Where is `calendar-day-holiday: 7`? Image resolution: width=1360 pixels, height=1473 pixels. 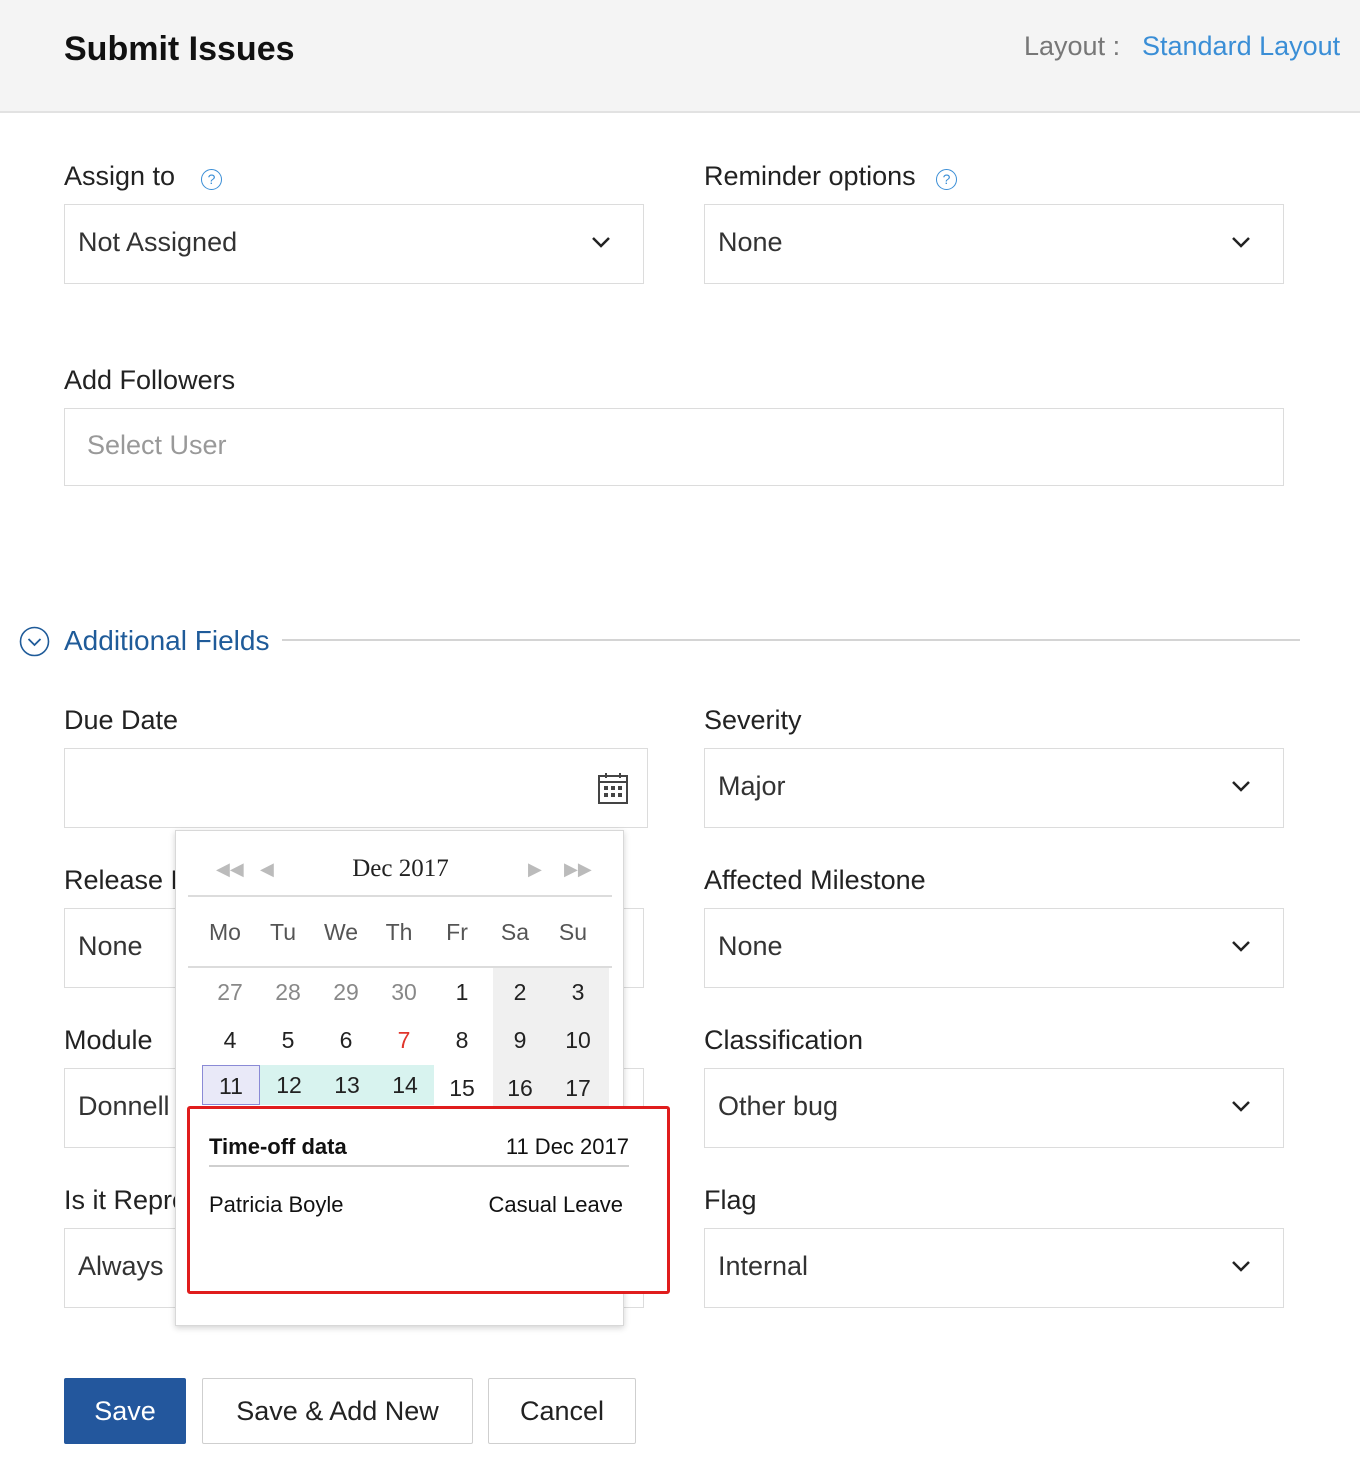
calendar-day-holiday: 7 is located at coordinates (404, 1040).